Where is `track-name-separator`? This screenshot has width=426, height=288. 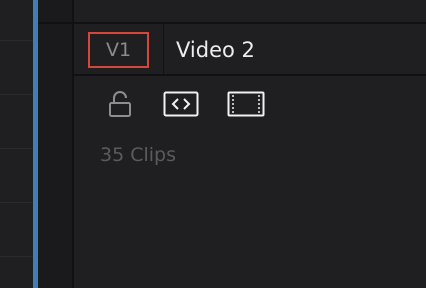
track-name-separator is located at coordinates (163, 49).